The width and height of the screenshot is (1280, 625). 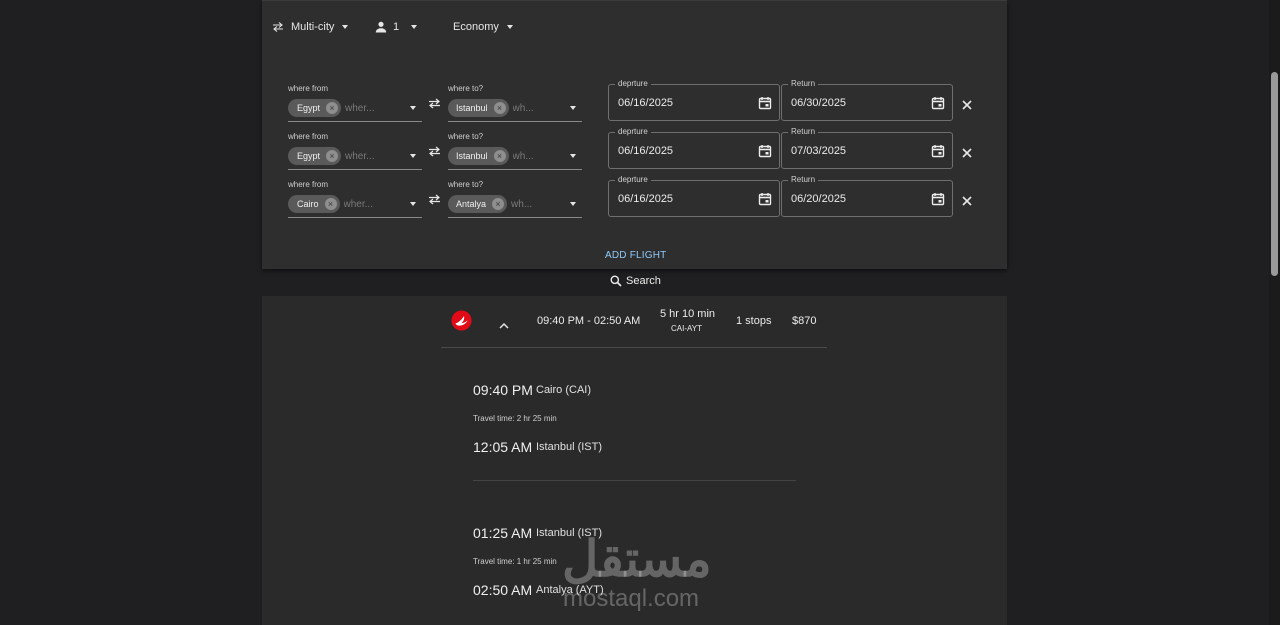 I want to click on departure-label: deprture, so click(x=633, y=131).